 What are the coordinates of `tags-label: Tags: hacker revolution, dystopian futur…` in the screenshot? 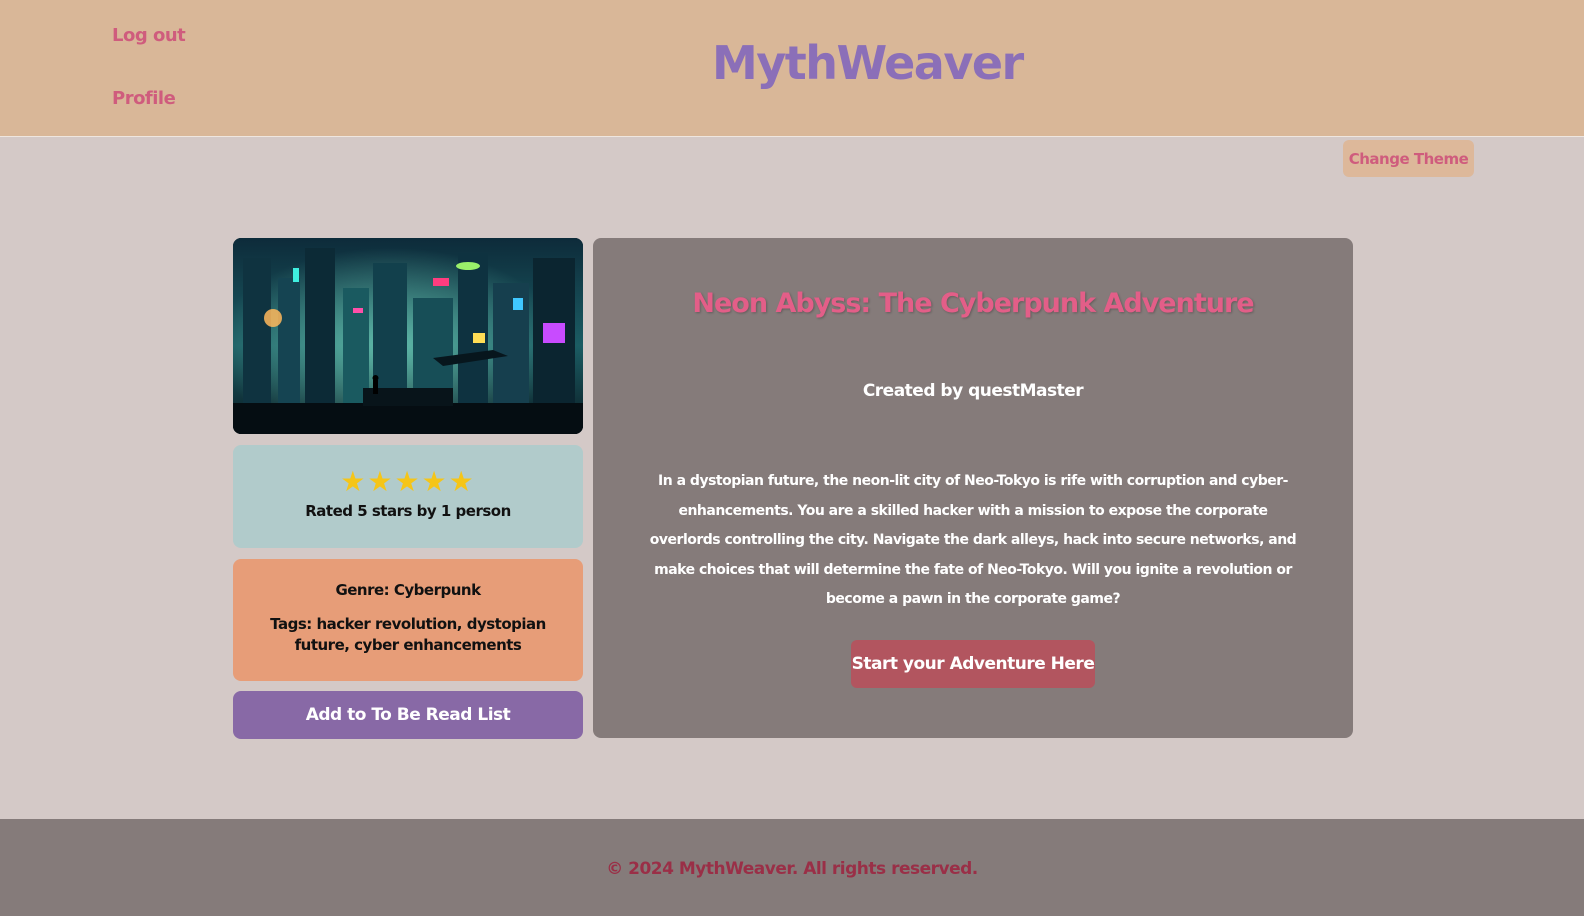 It's located at (408, 634).